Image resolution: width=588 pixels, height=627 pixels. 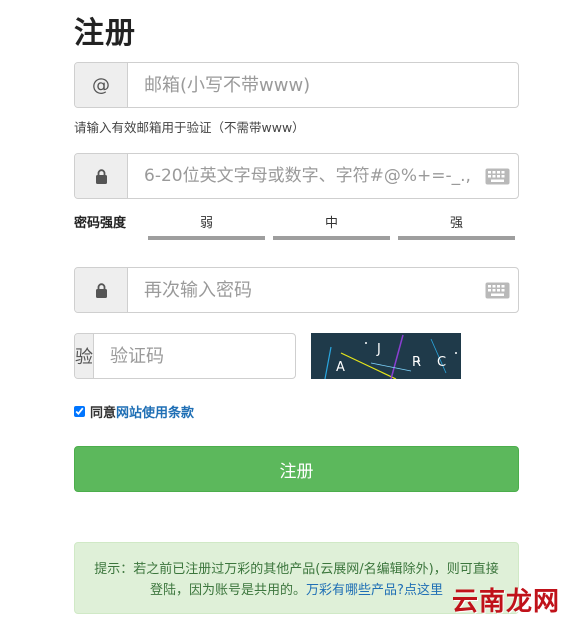 I want to click on strength-strong: 强, so click(x=456, y=226).